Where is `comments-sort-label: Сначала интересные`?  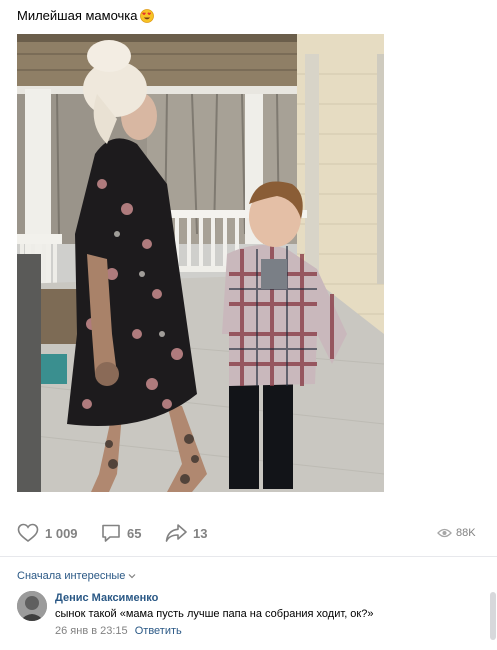
comments-sort-label: Сначала интересные is located at coordinates (71, 576).